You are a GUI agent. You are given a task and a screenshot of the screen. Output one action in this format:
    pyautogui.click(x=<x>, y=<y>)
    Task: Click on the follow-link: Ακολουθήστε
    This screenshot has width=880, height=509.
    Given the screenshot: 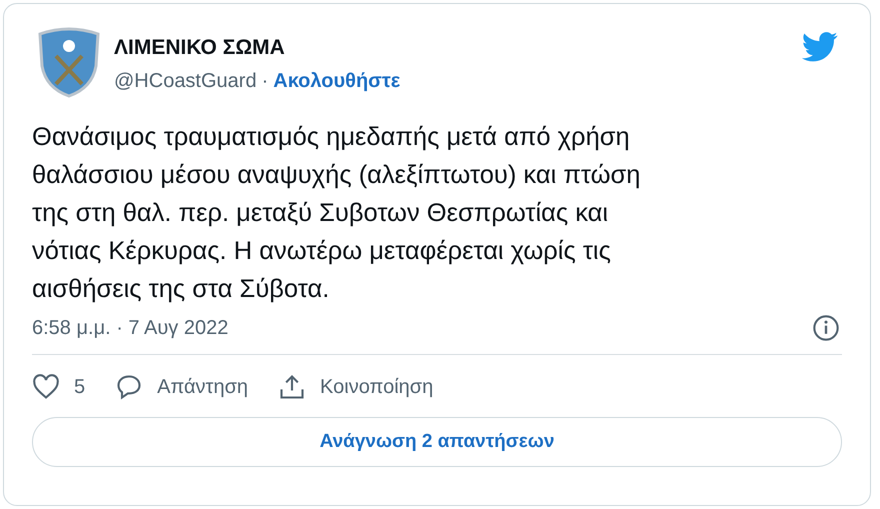 What is the action you would take?
    pyautogui.click(x=336, y=81)
    